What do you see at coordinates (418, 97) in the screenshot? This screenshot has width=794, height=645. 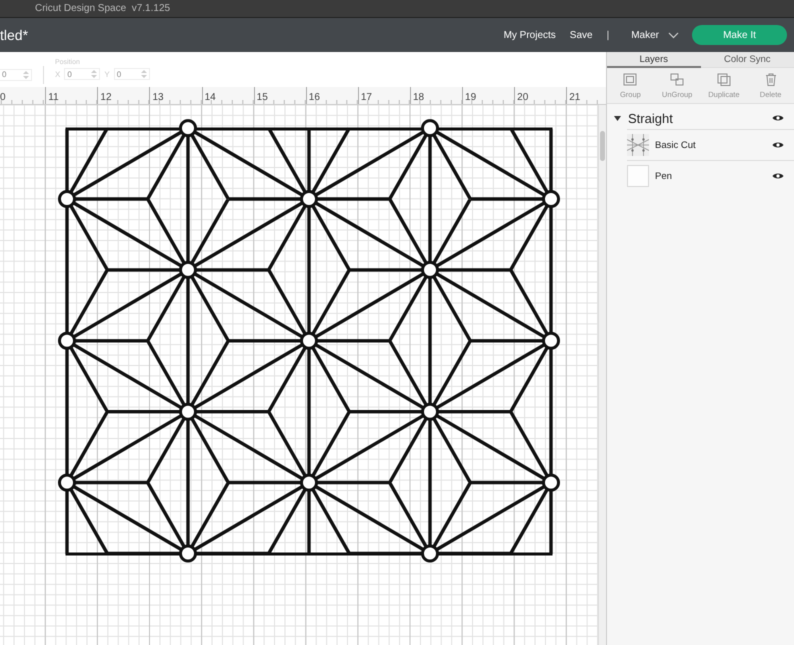 I see `ruler-label: 18` at bounding box center [418, 97].